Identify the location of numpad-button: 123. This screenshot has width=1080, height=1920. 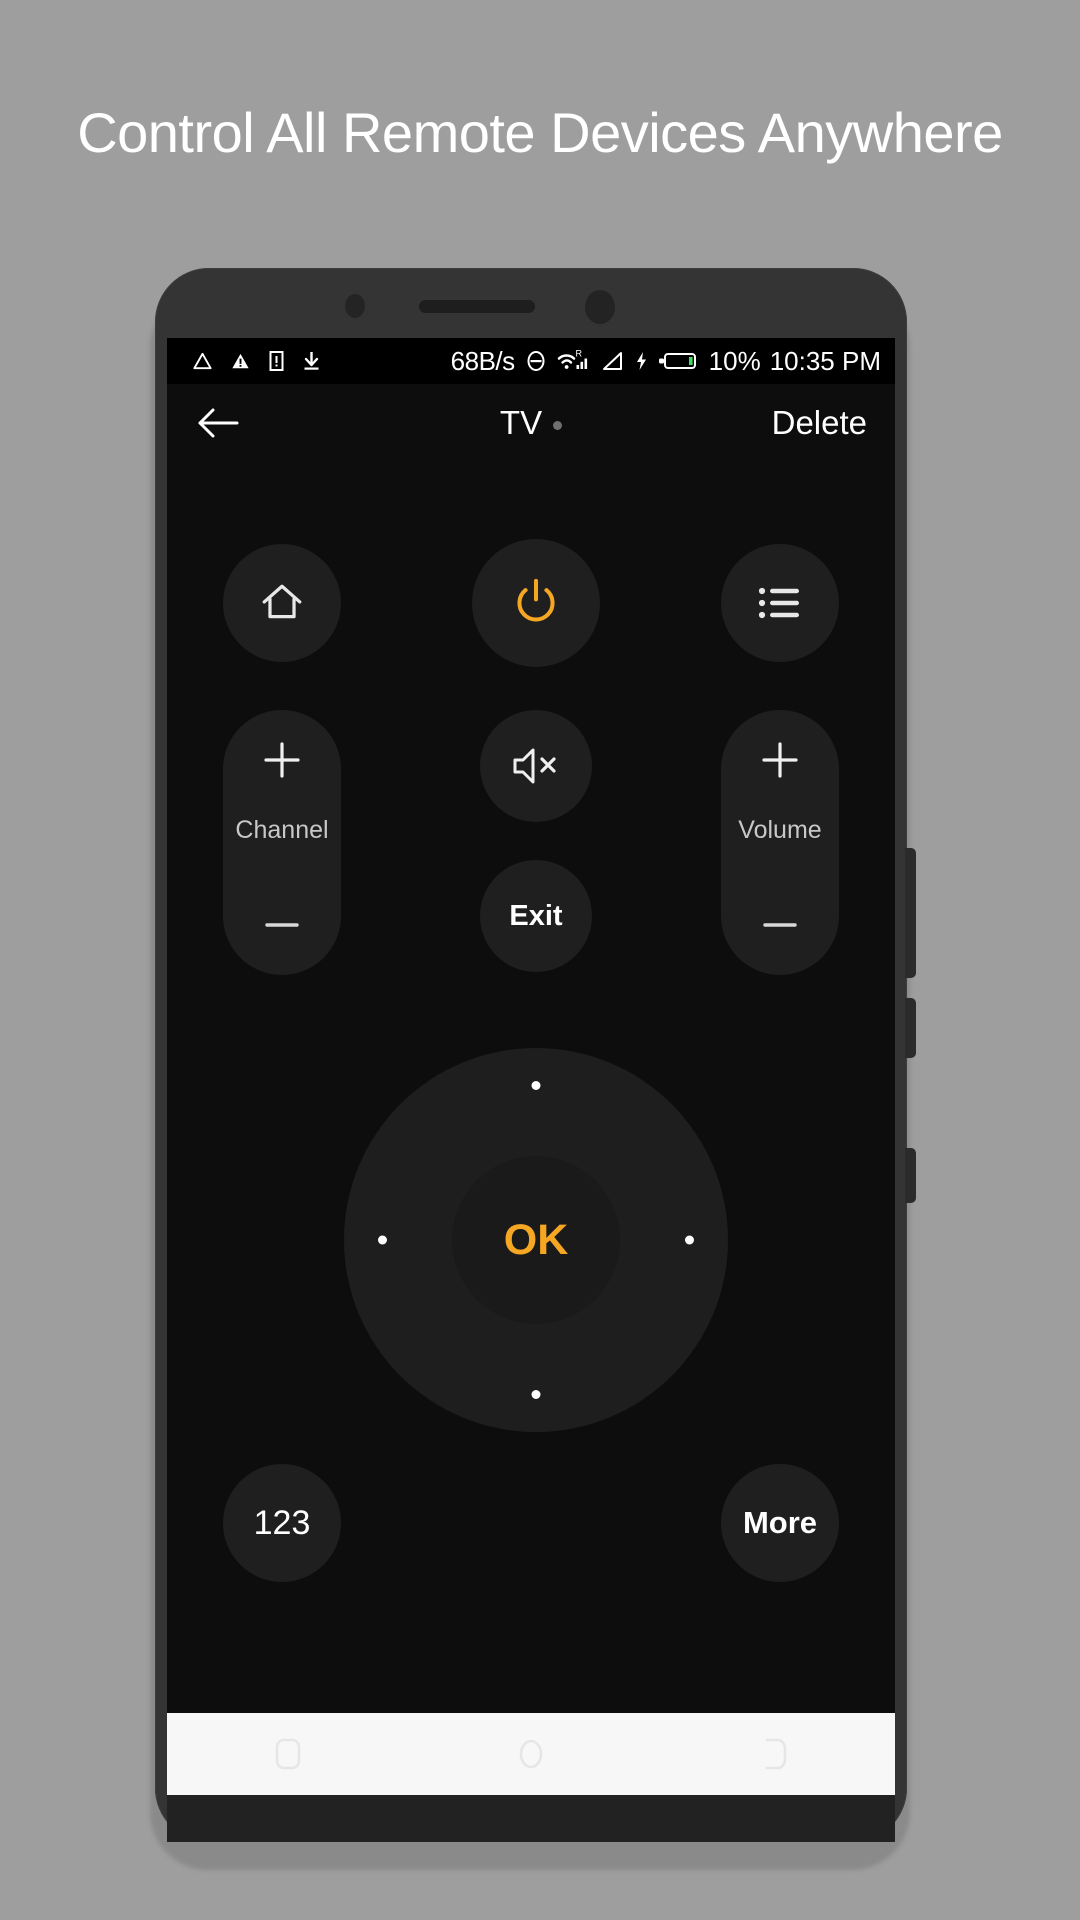
(282, 1523).